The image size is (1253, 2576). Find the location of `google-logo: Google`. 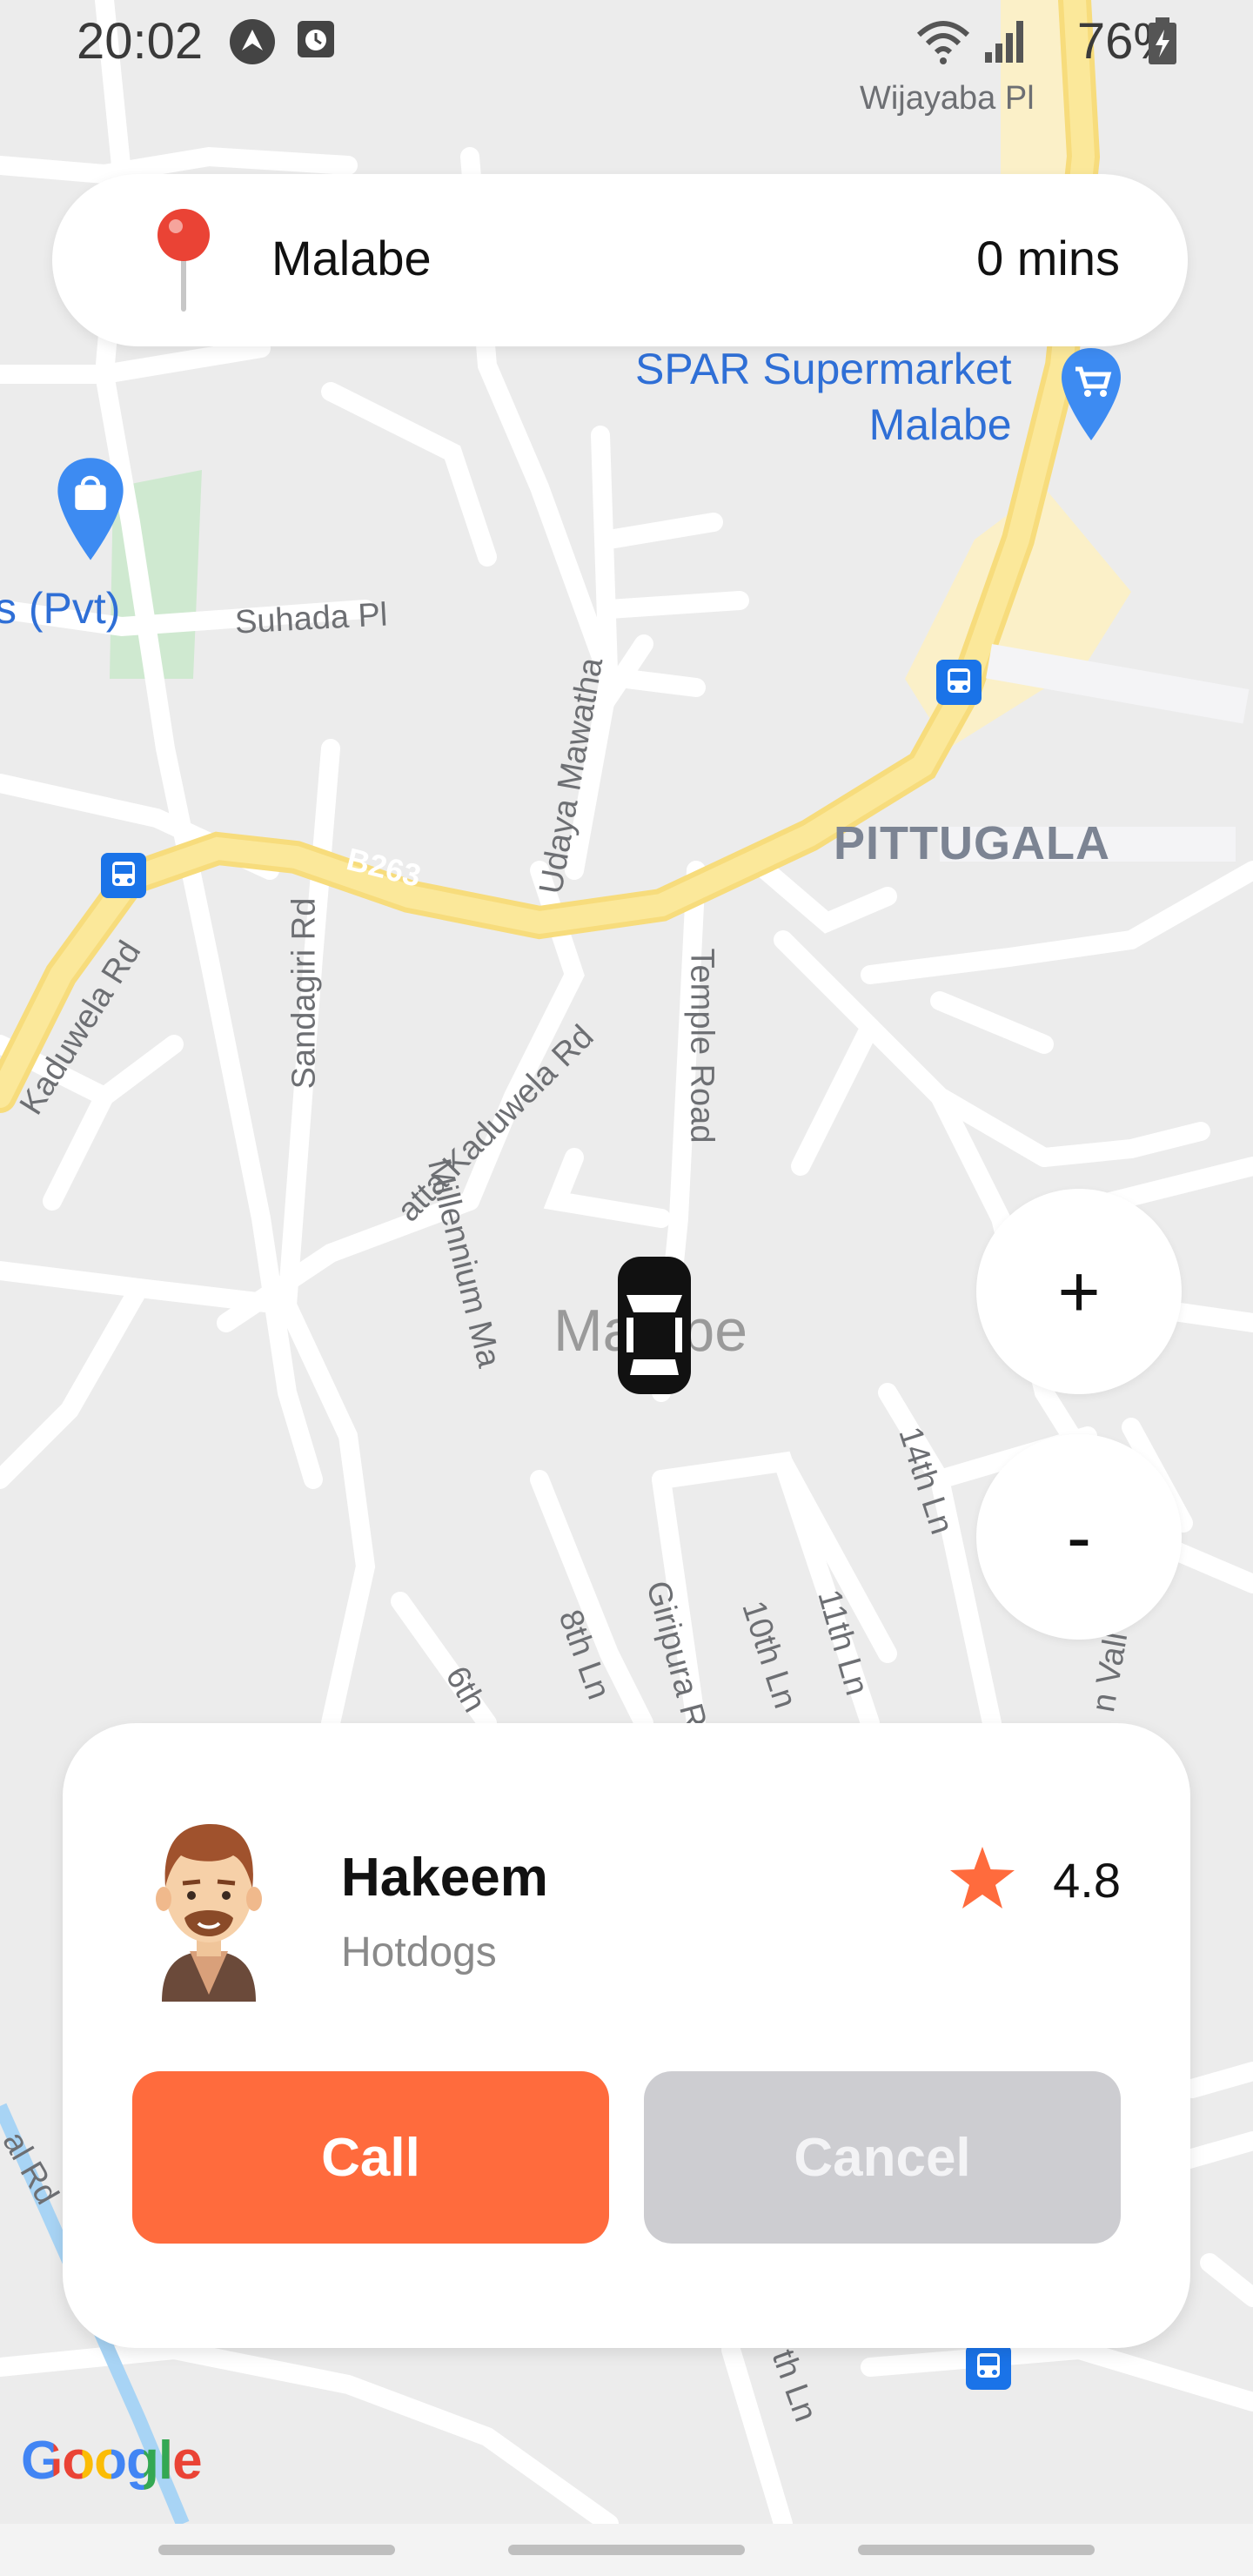

google-logo: Google is located at coordinates (112, 2461).